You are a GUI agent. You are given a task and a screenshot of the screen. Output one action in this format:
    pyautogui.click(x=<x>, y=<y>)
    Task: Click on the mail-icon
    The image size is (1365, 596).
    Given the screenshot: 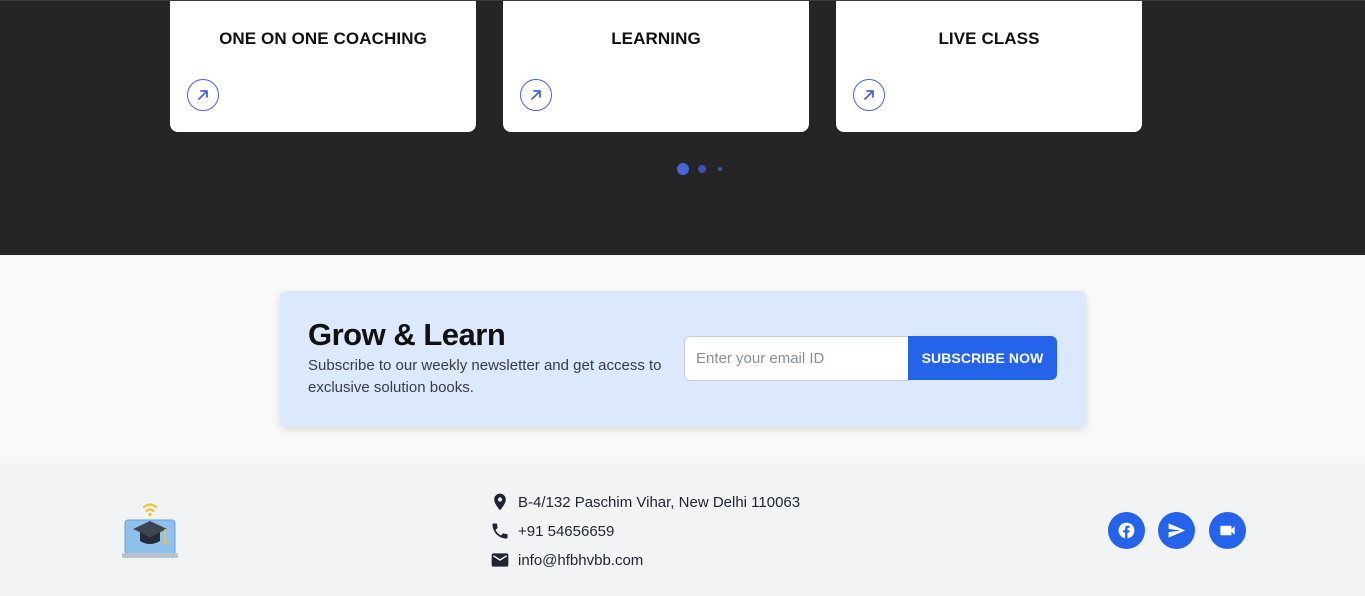 What is the action you would take?
    pyautogui.click(x=500, y=560)
    